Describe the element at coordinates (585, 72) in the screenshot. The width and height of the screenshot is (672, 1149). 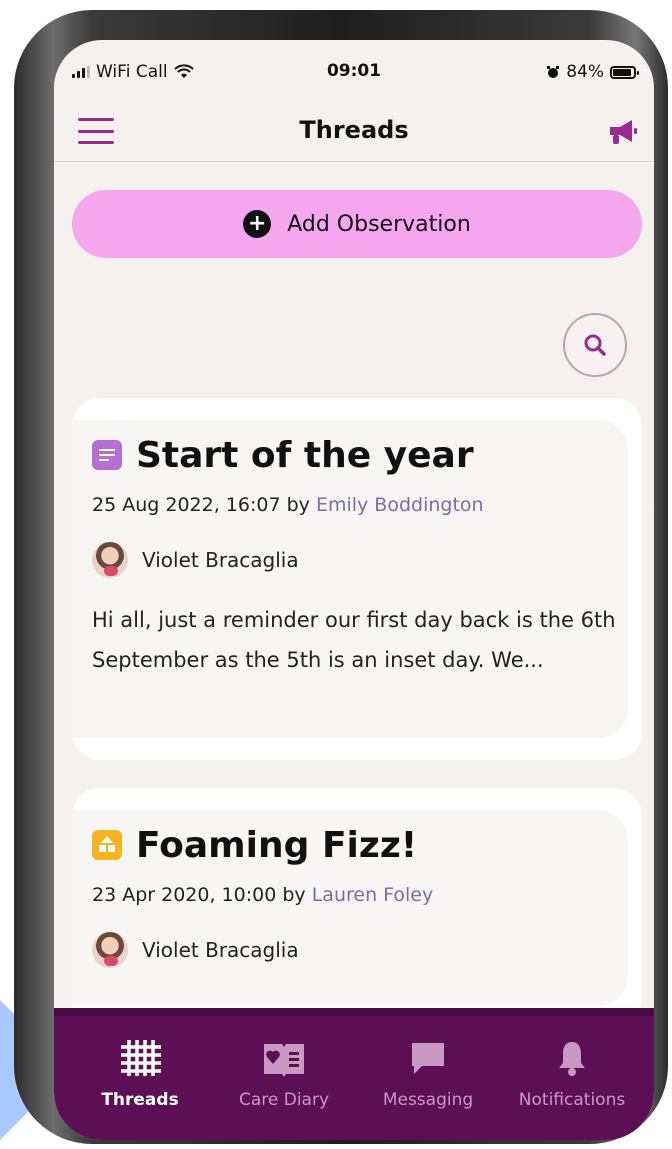
I see `battery-percent: 84%` at that location.